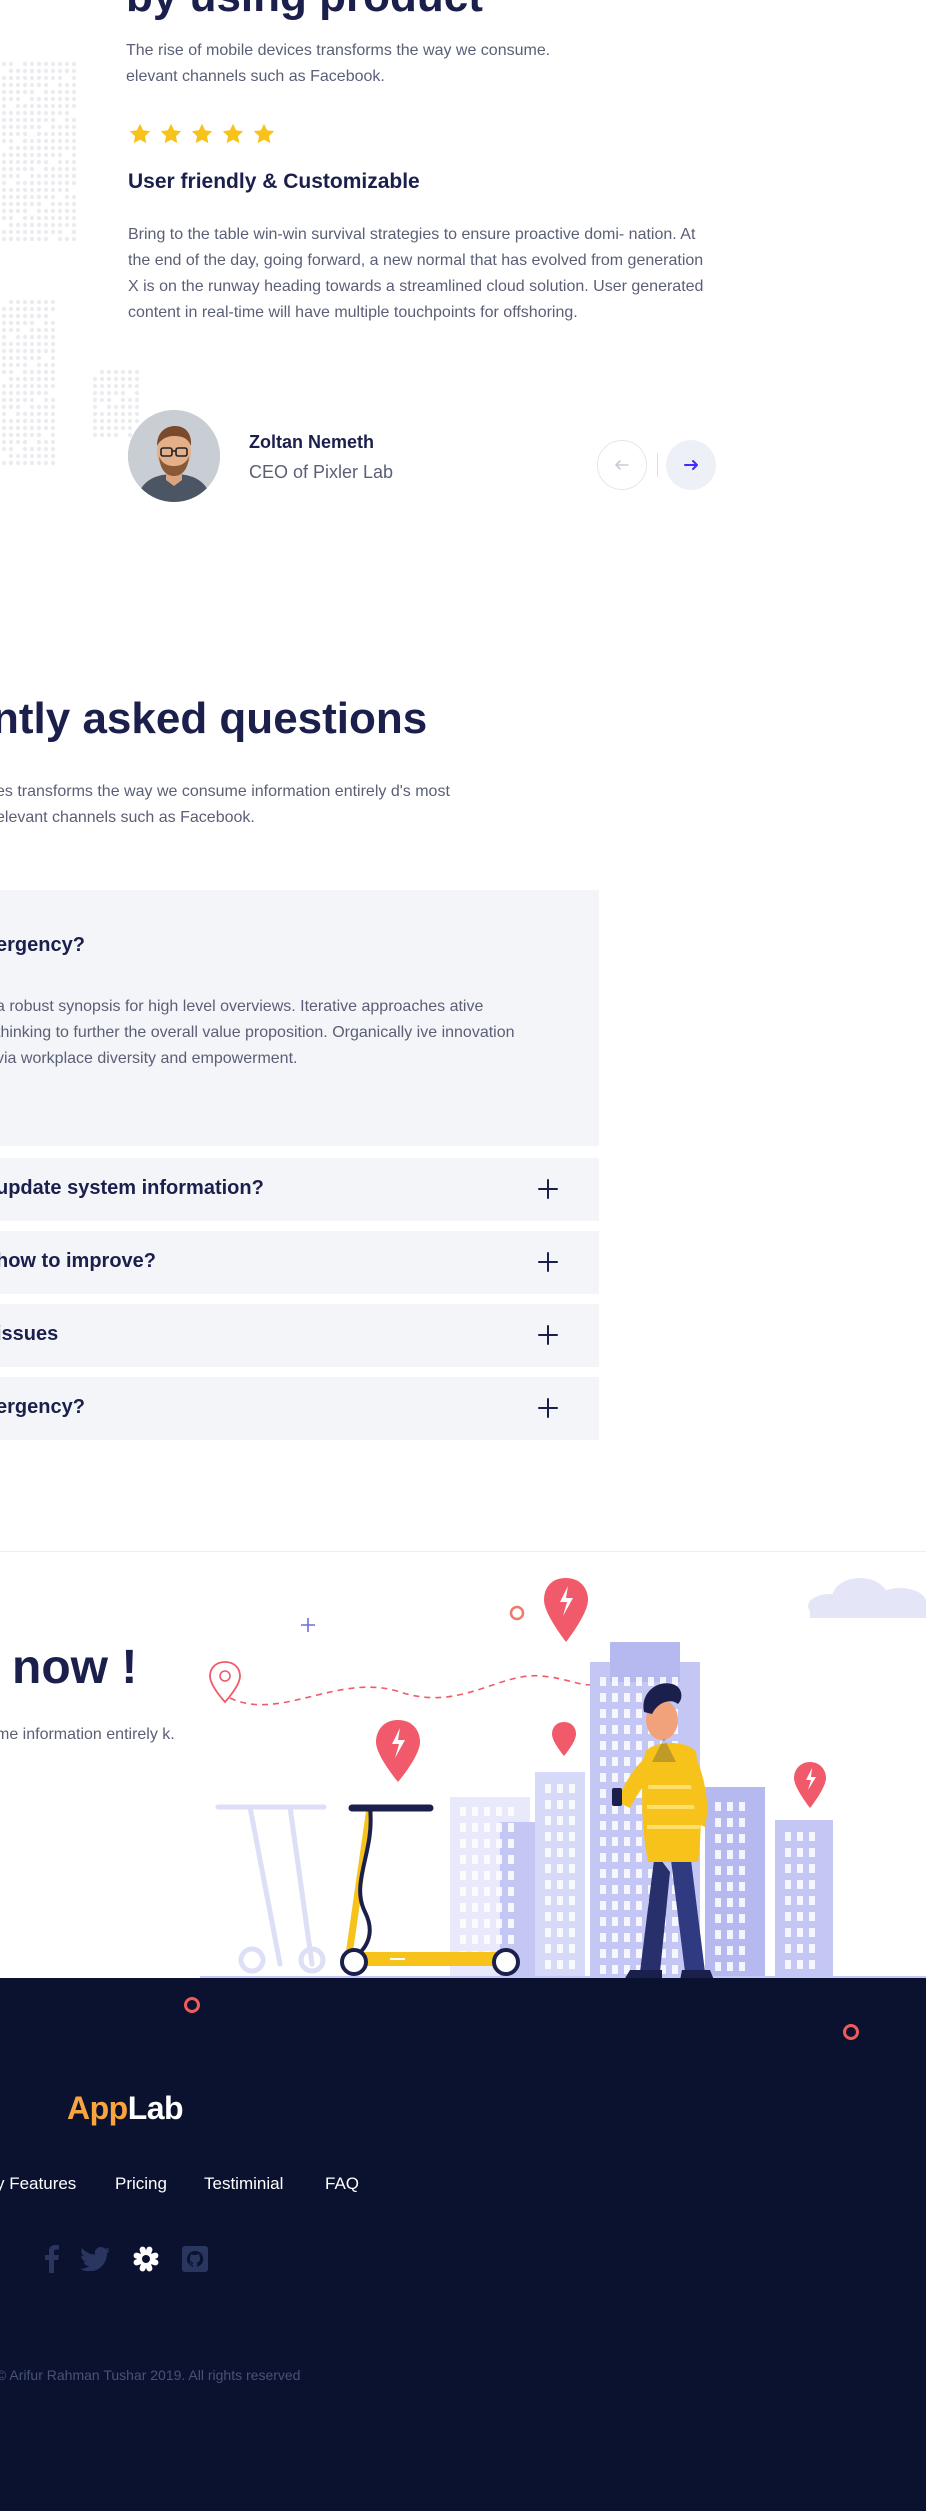 This screenshot has height=2511, width=926. What do you see at coordinates (299, 1189) in the screenshot?
I see `faq-item: update system information?` at bounding box center [299, 1189].